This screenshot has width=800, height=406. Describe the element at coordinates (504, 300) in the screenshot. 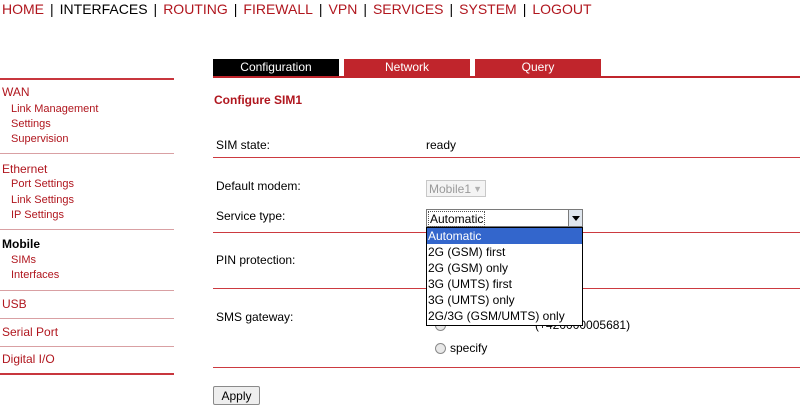

I see `option-3g-umts-only: 3G (UMTS) only` at that location.